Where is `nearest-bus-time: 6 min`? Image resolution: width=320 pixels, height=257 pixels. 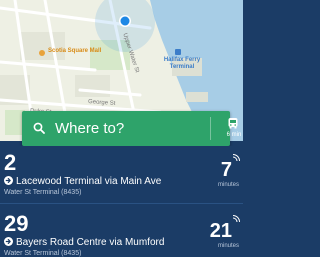 nearest-bus-time: 6 min is located at coordinates (234, 135).